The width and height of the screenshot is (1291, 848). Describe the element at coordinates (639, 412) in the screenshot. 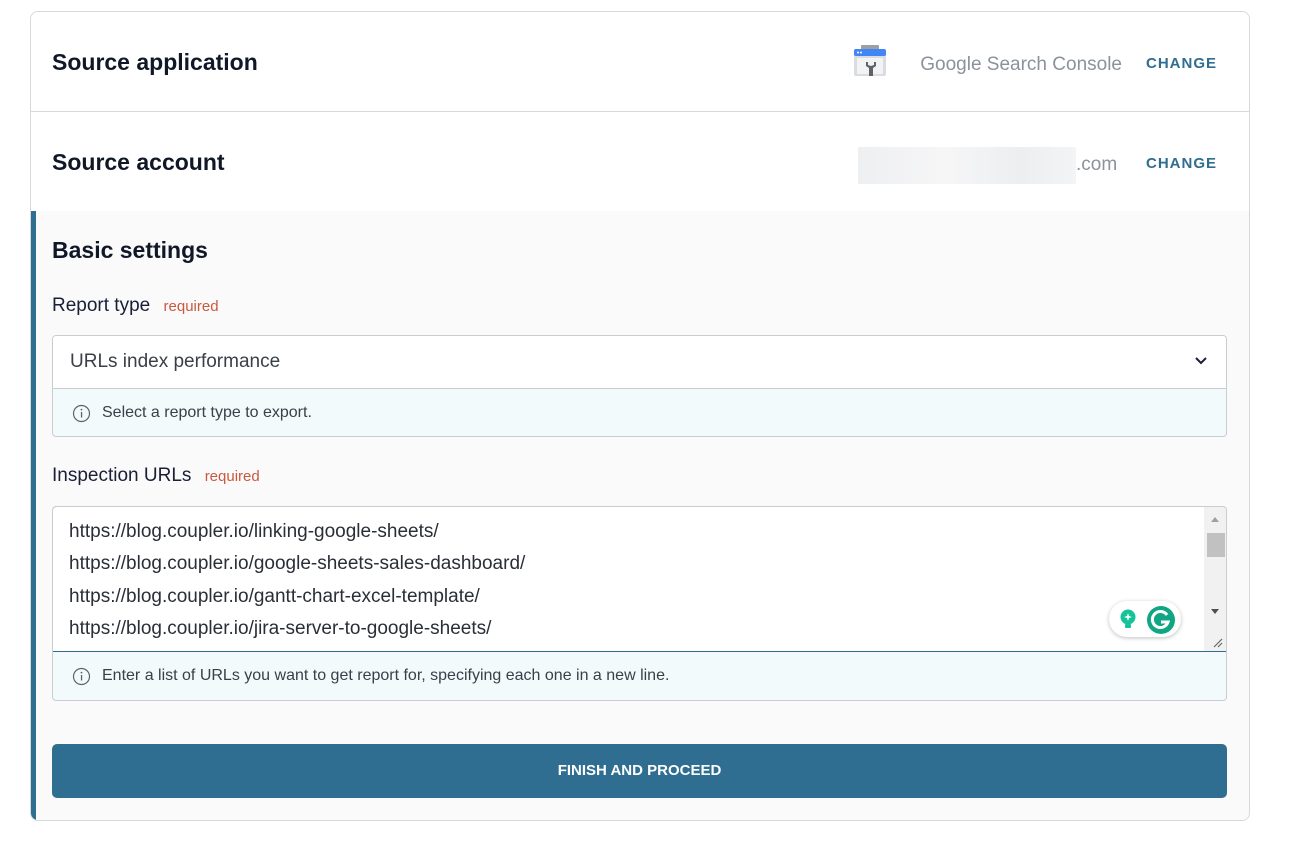

I see `report-type-hint: Select a report type to export.` at that location.